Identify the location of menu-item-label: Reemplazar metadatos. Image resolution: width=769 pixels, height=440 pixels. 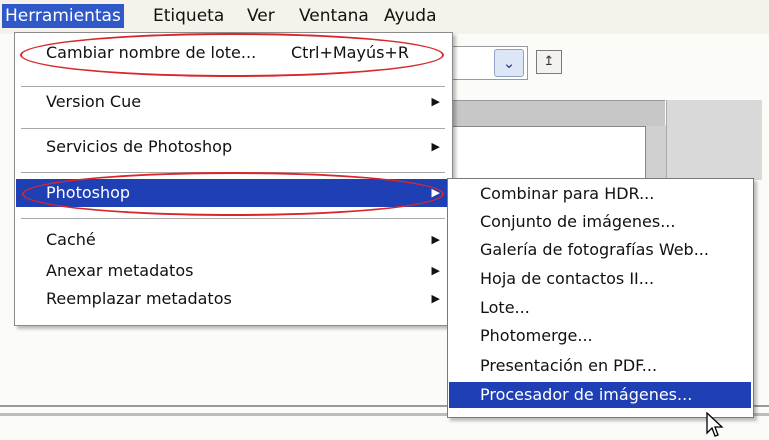
(139, 298).